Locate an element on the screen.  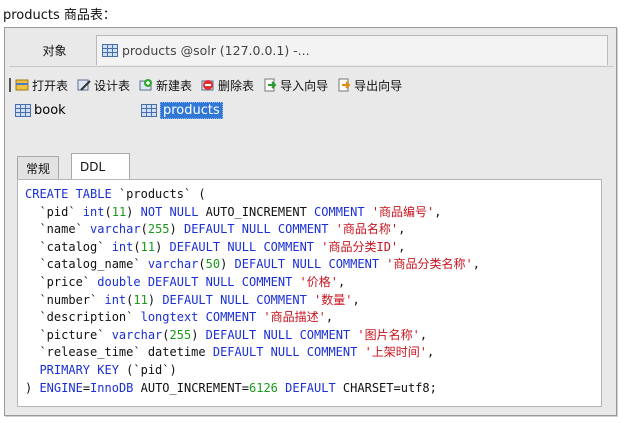
code-token: PRIMARY KEY is located at coordinates (83, 369).